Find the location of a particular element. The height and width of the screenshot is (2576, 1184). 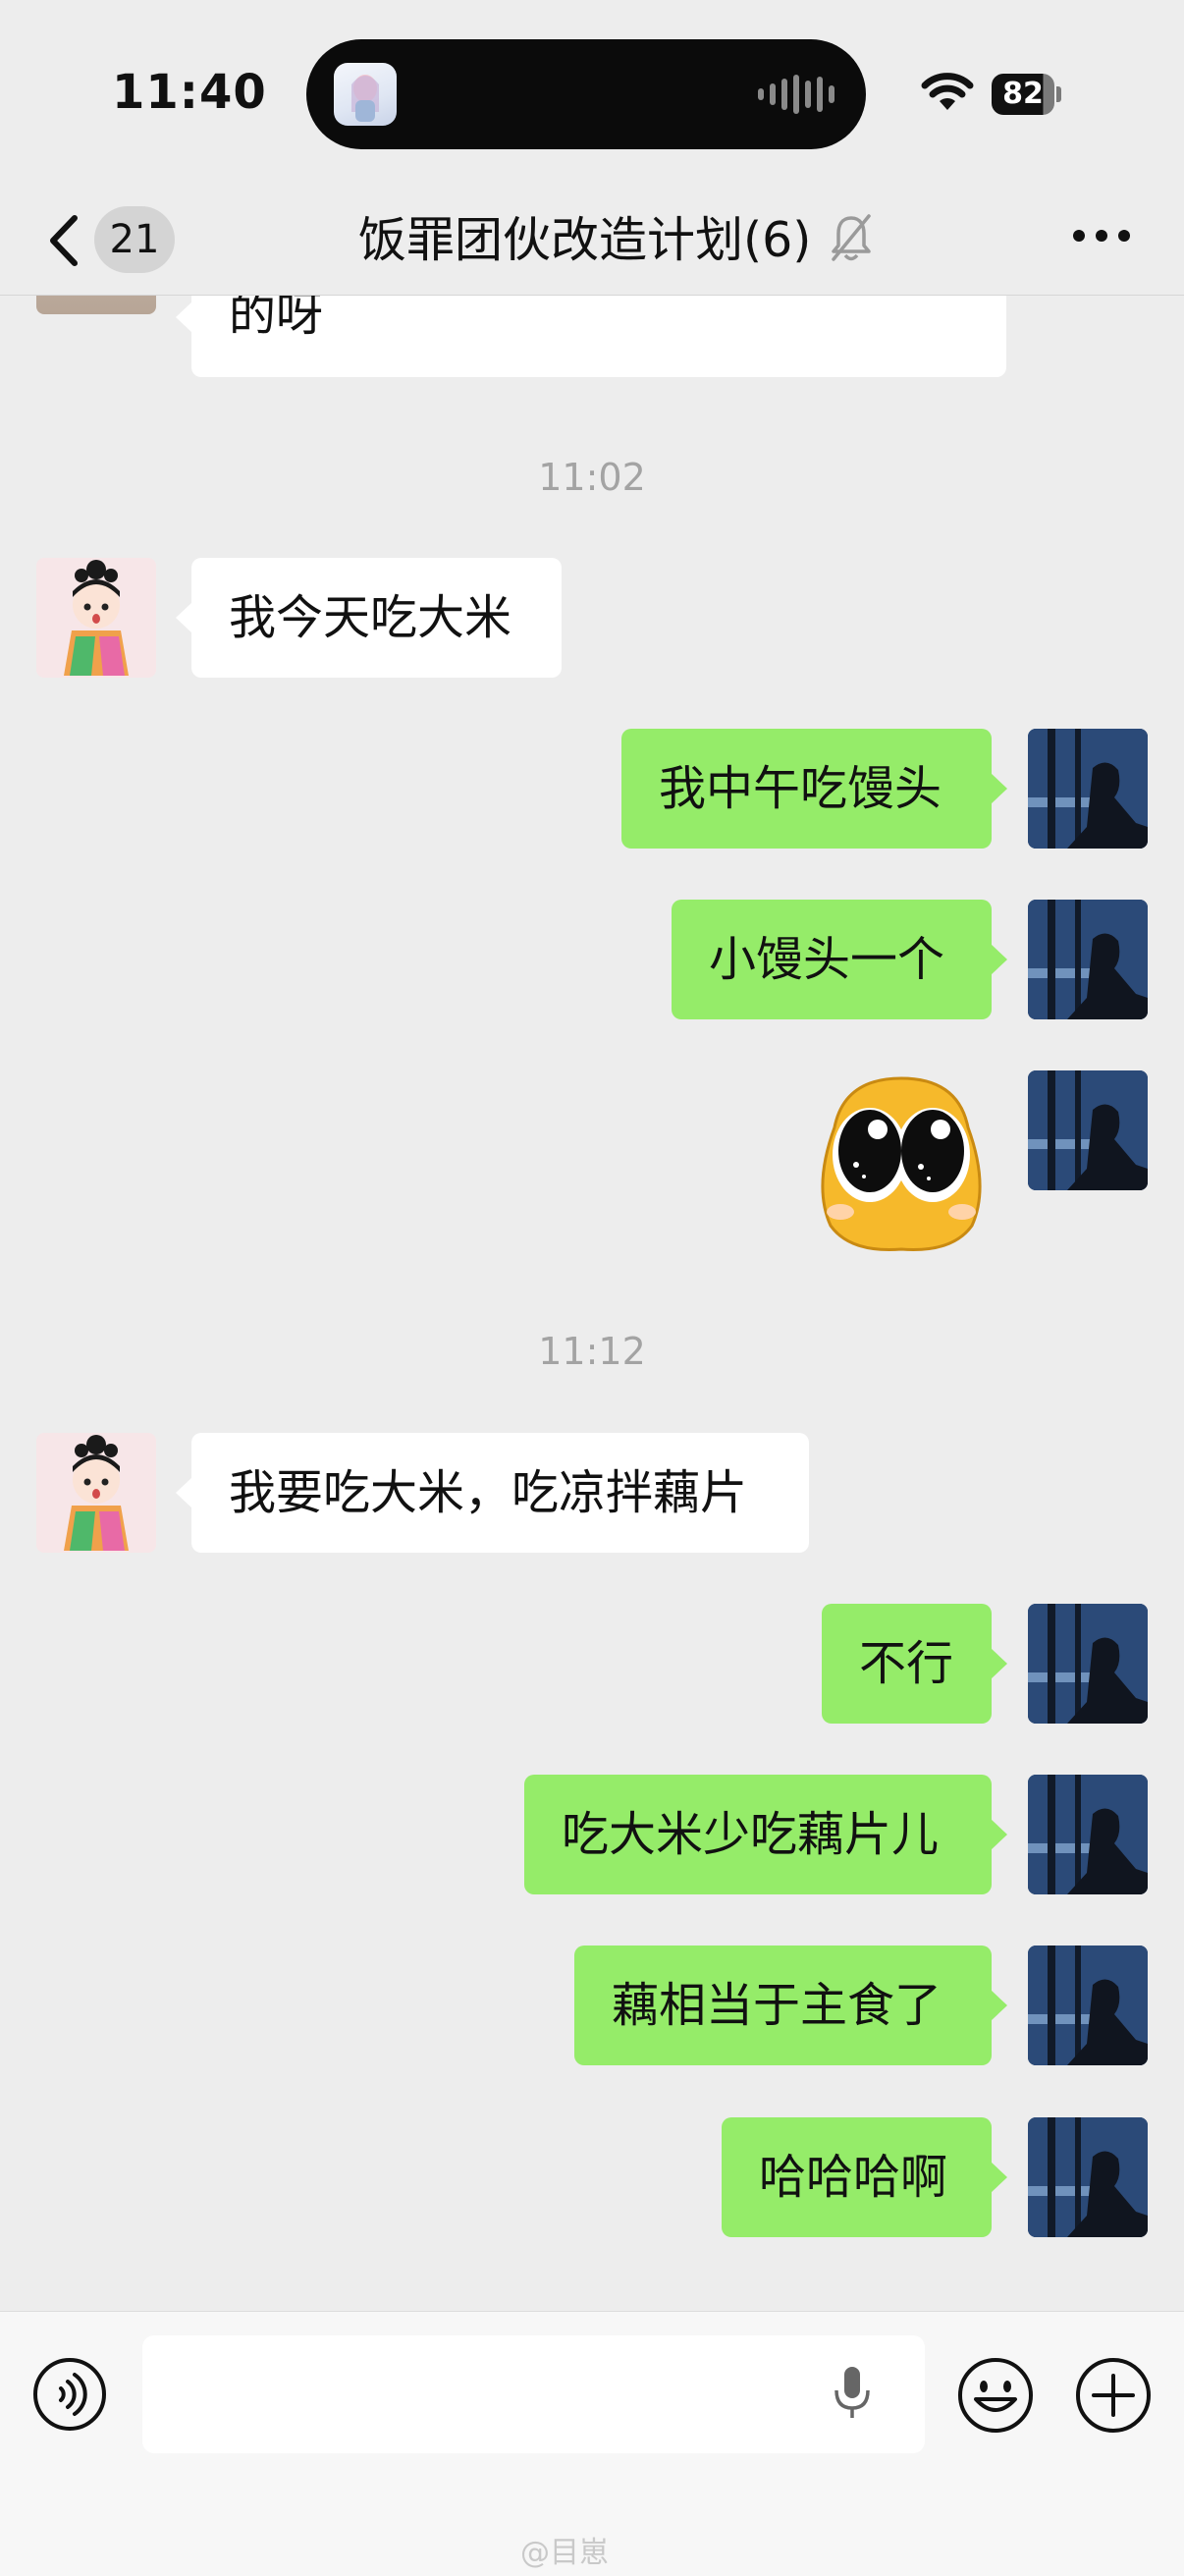

message-text: 吃大米少吃藕片儿 is located at coordinates (751, 1835).